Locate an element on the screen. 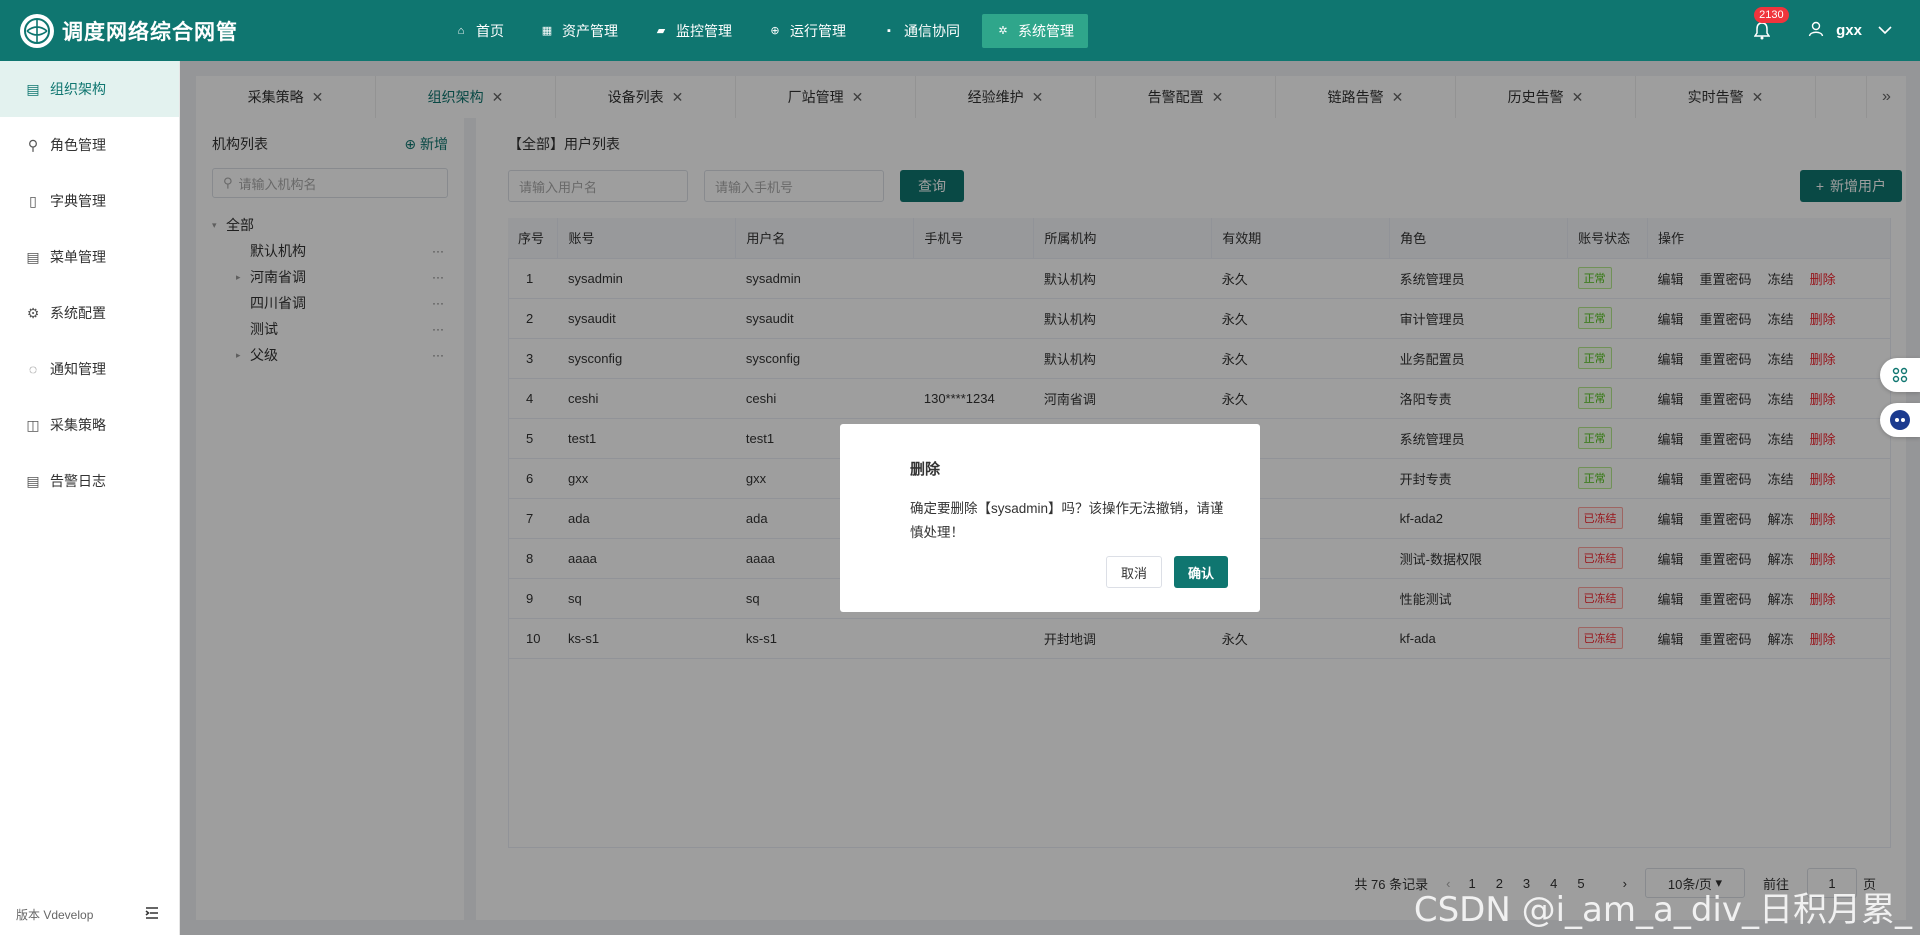 This screenshot has width=1920, height=935. nav-item-2: ▰ 监控管理 is located at coordinates (693, 31).